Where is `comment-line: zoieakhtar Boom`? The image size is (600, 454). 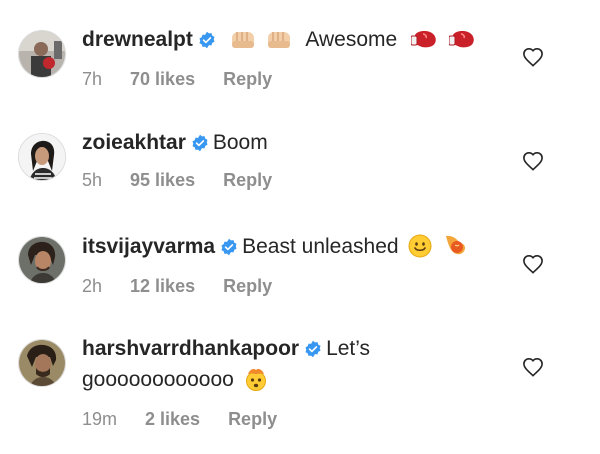 comment-line: zoieakhtar Boom is located at coordinates (292, 144).